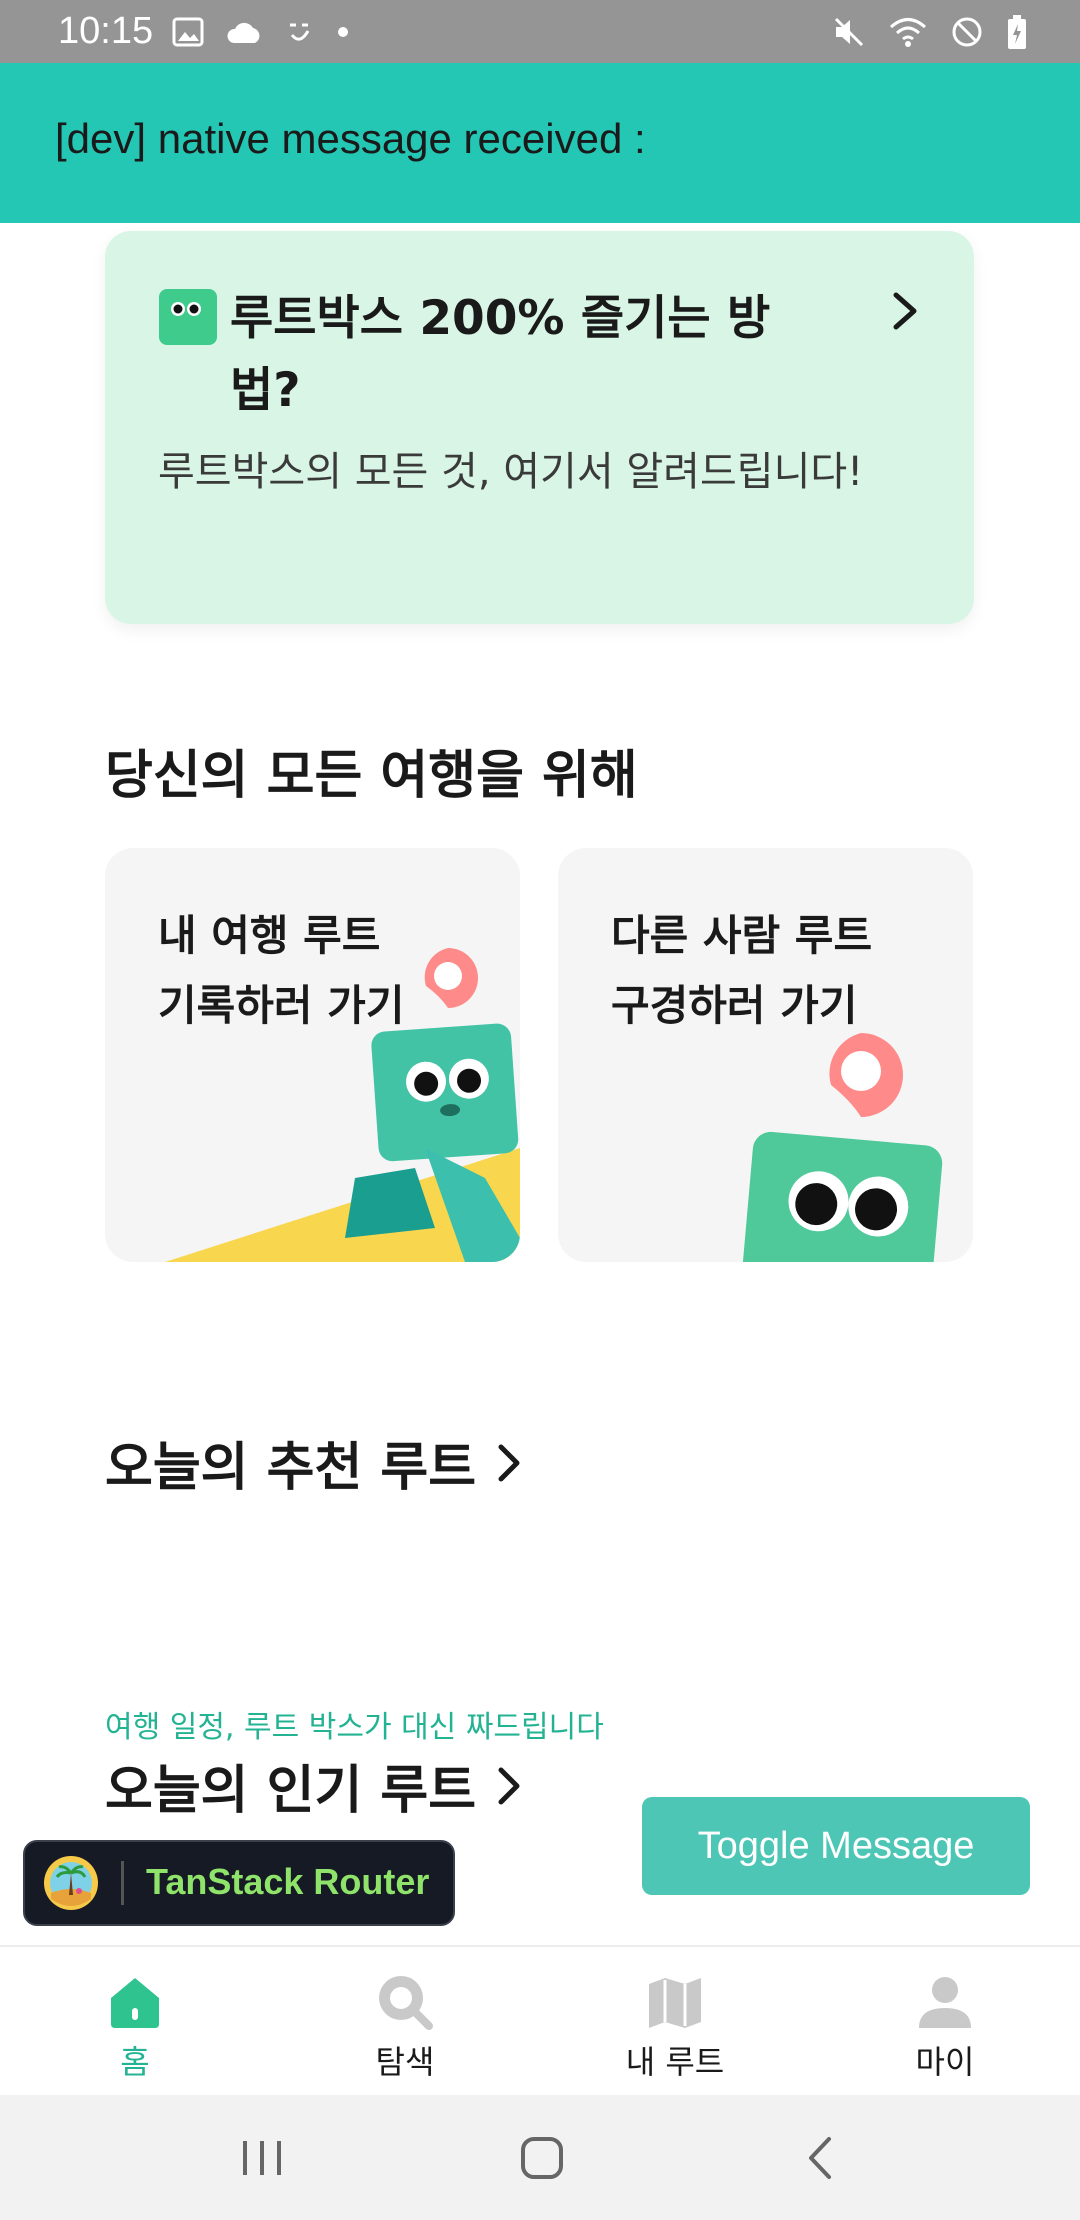 The image size is (1080, 2220). What do you see at coordinates (511, 472) in the screenshot?
I see `guide-card-description: 루트박스의 모든 것, 여기서 알려드립니다!` at bounding box center [511, 472].